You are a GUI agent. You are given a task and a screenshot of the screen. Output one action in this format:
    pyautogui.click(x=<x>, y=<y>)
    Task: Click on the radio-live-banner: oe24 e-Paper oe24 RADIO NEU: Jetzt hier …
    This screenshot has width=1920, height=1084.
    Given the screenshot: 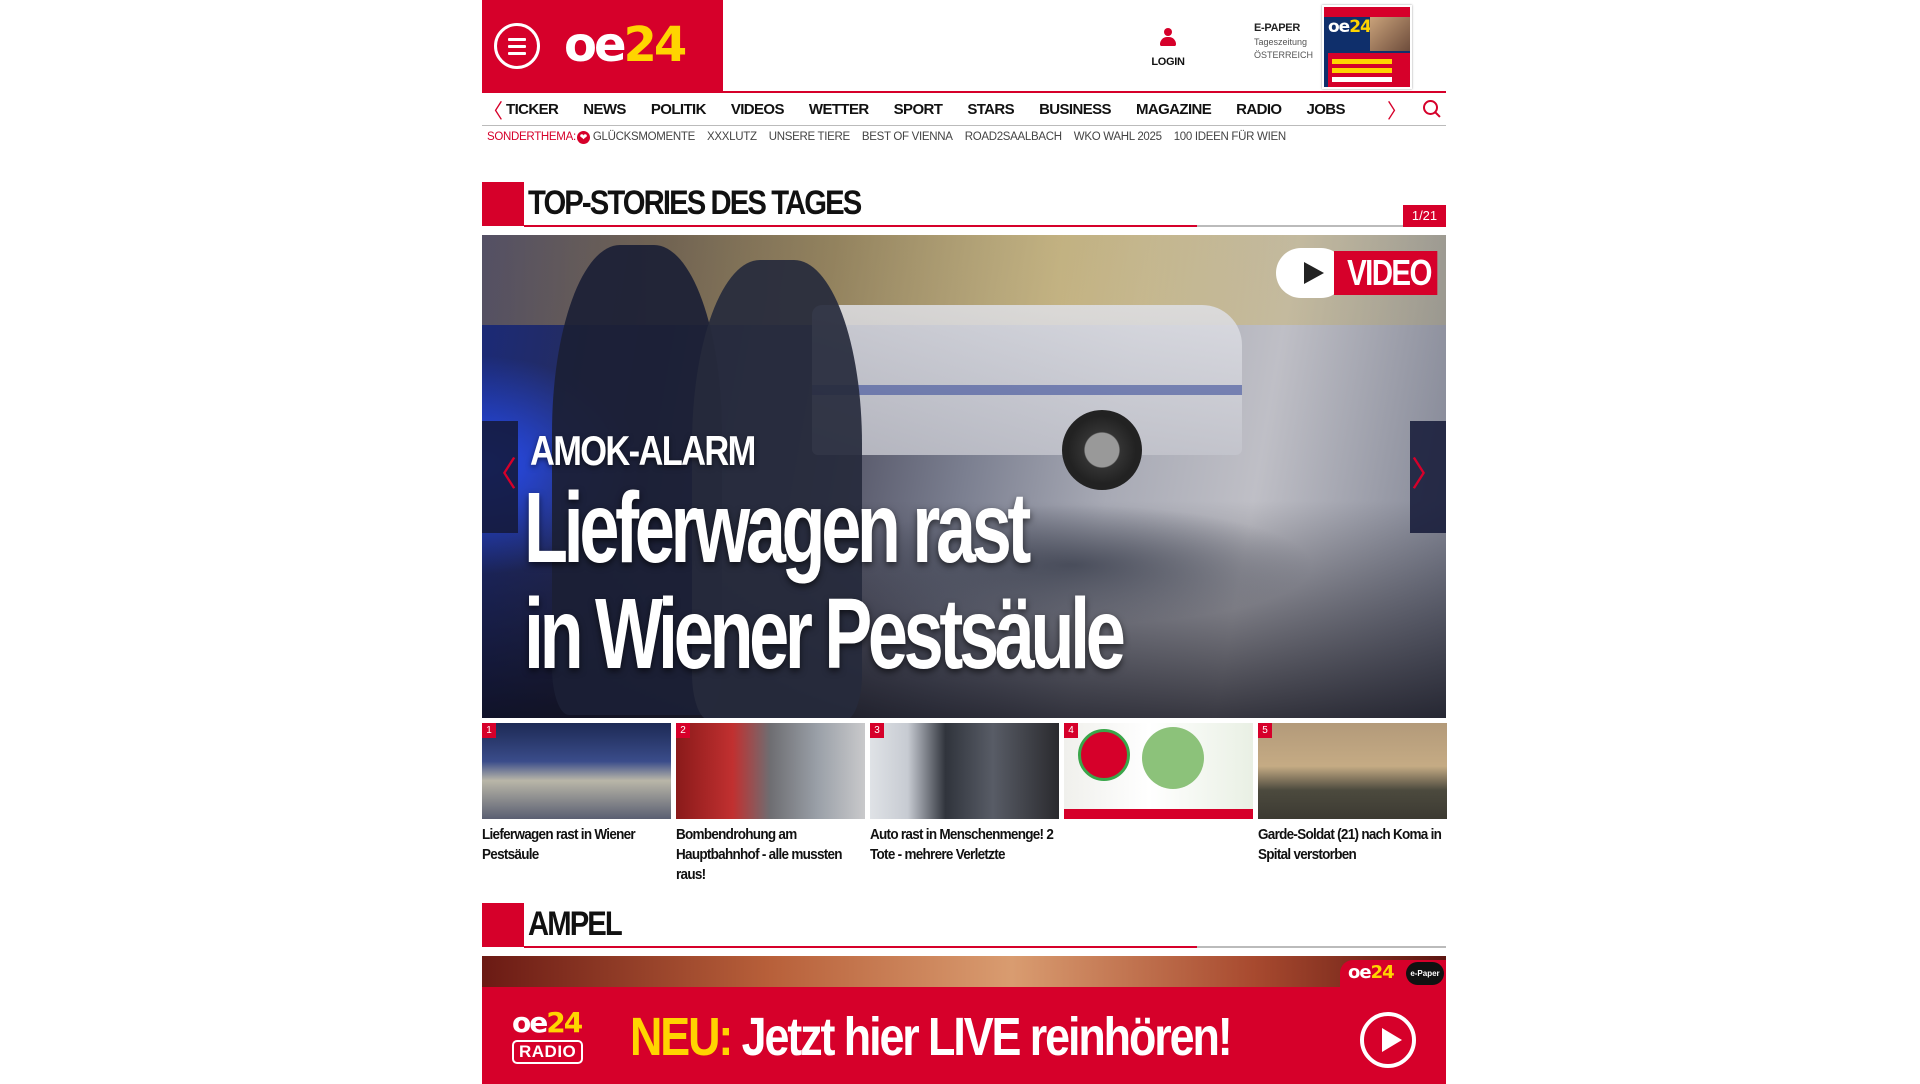 What is the action you would take?
    pyautogui.click(x=964, y=1020)
    